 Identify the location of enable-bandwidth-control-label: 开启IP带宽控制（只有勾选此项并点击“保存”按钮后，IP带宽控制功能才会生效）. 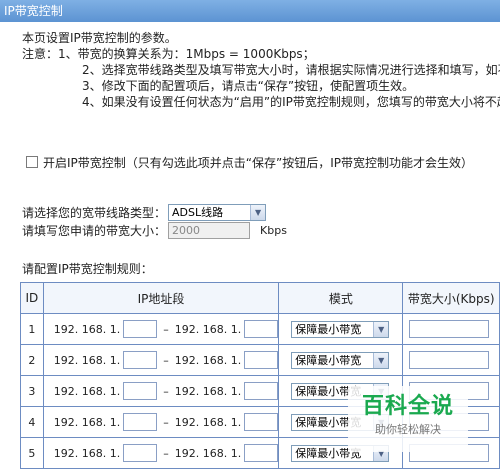
(258, 162).